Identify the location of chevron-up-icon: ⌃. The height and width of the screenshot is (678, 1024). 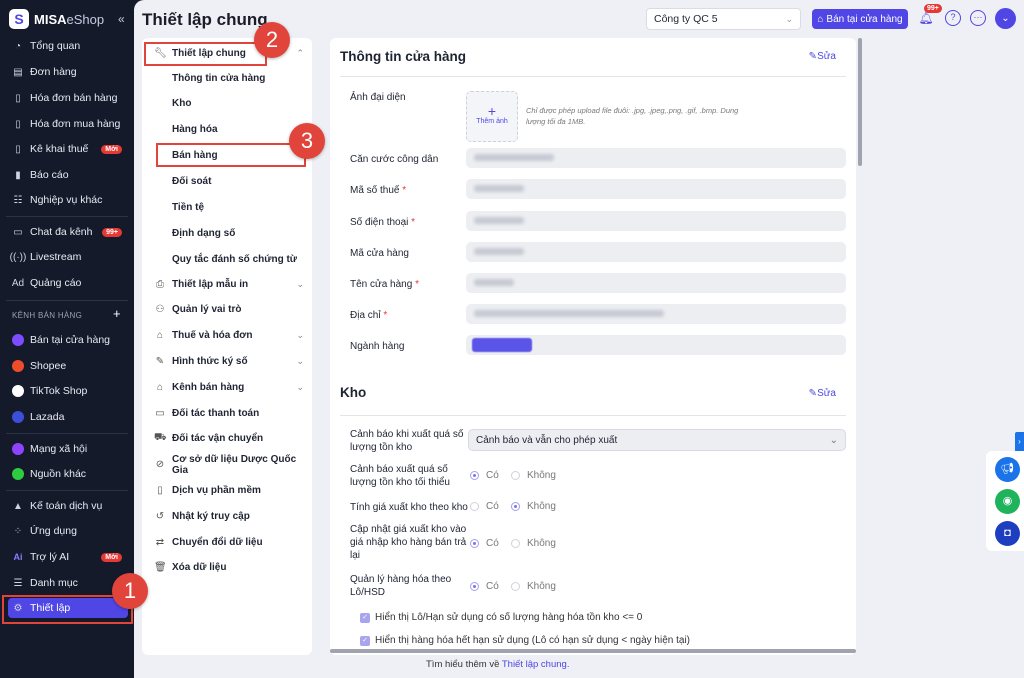
(300, 52).